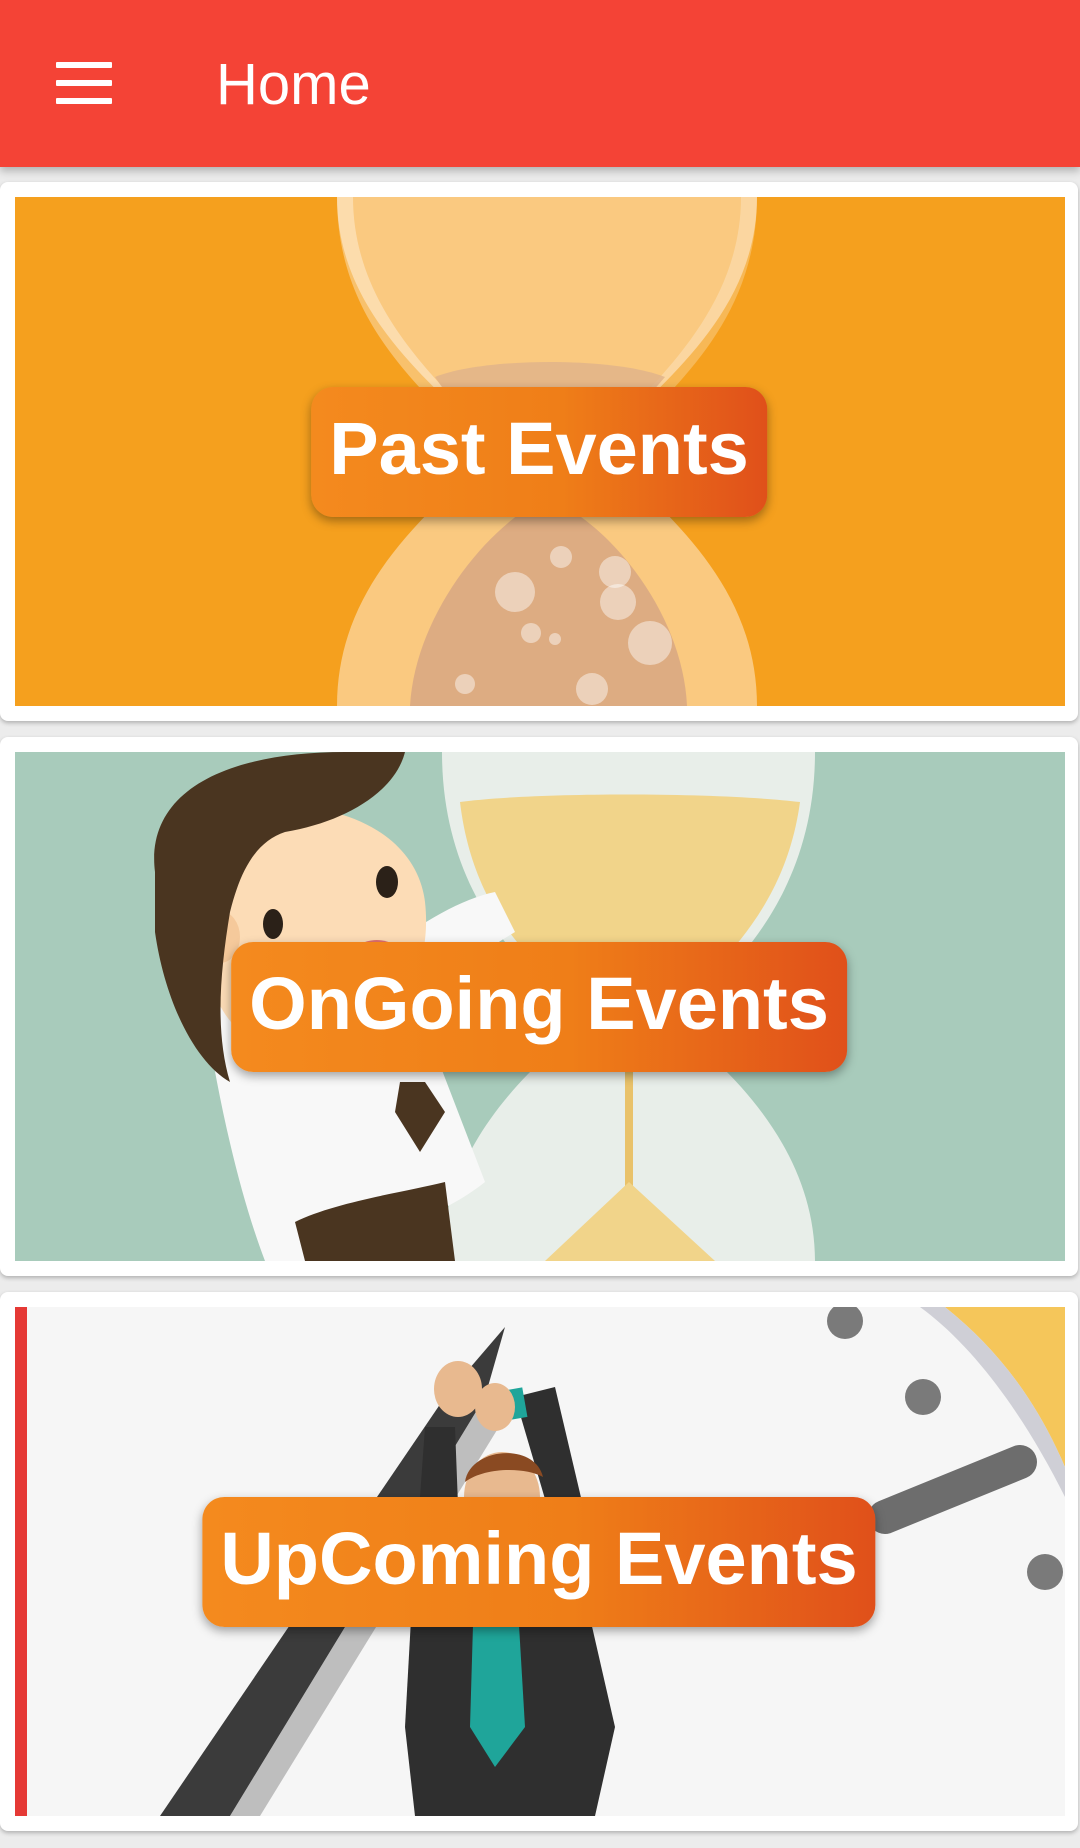 This screenshot has width=1080, height=1848. I want to click on app-bar: Home, so click(540, 83).